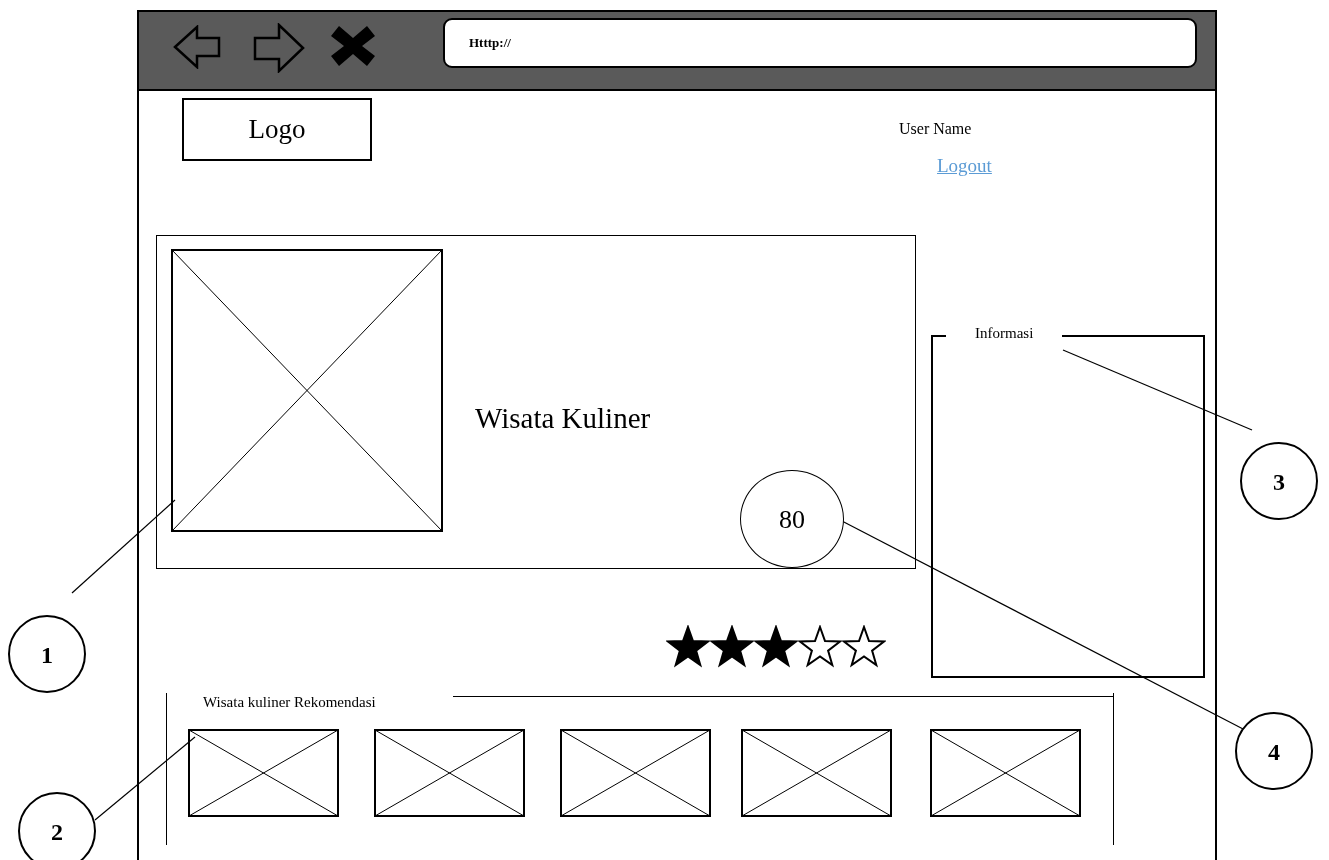 This screenshot has height=860, width=1329. I want to click on score-badge: 80, so click(792, 519).